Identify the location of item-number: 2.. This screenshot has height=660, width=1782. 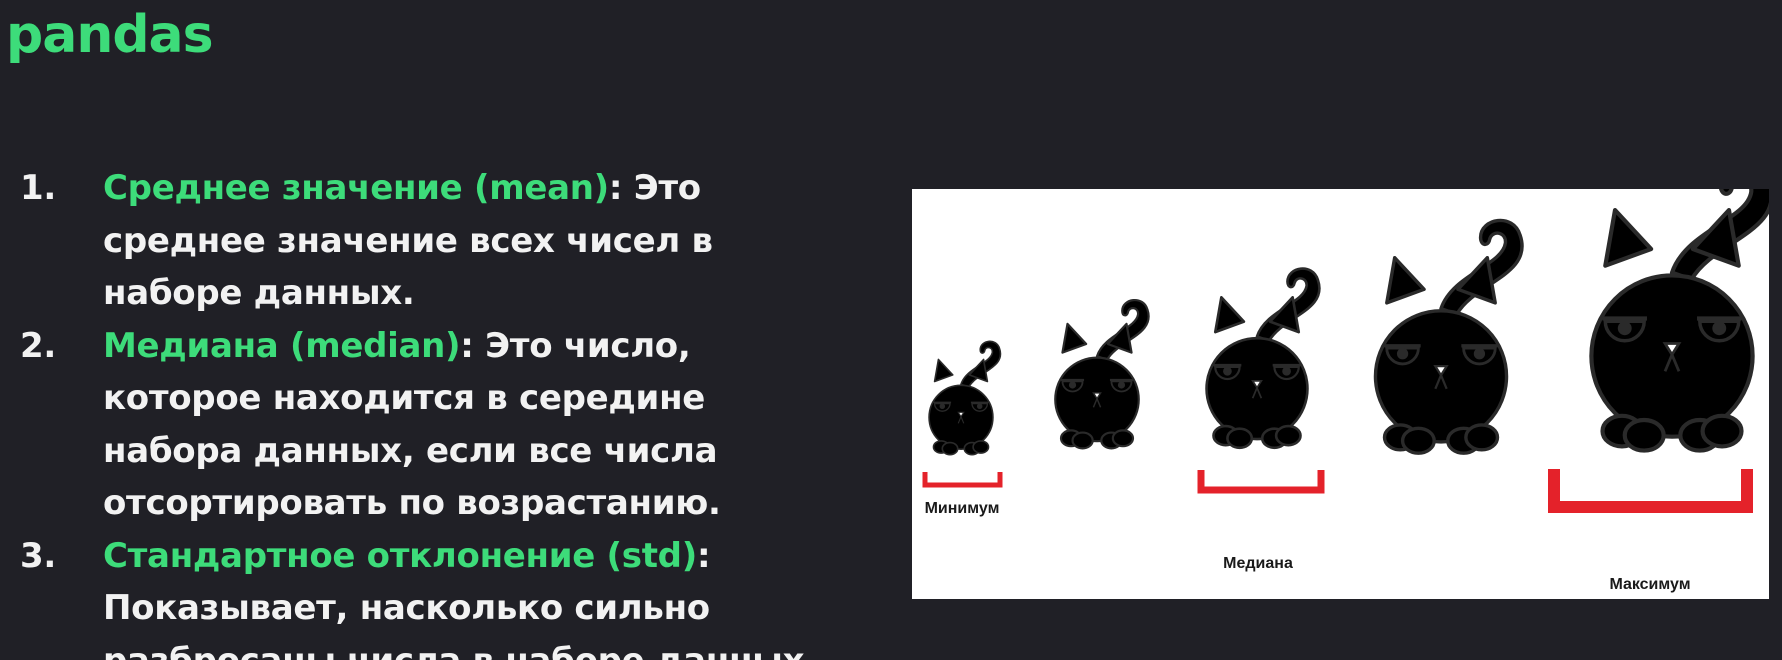
(38, 345).